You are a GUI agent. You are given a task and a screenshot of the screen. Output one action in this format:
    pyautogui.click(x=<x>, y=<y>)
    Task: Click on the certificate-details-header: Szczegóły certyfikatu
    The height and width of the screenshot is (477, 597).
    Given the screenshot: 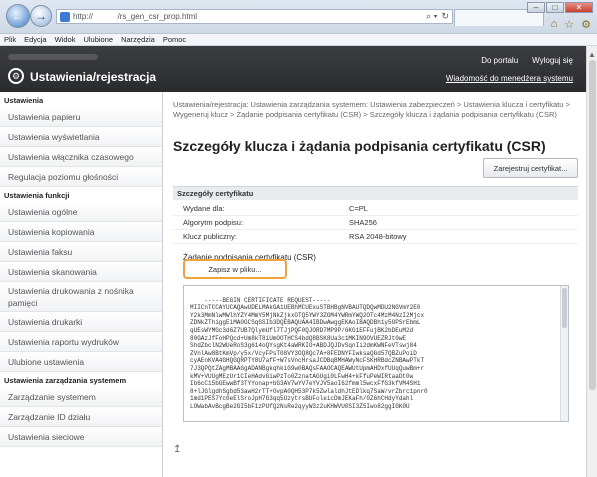 What is the action you would take?
    pyautogui.click(x=375, y=193)
    